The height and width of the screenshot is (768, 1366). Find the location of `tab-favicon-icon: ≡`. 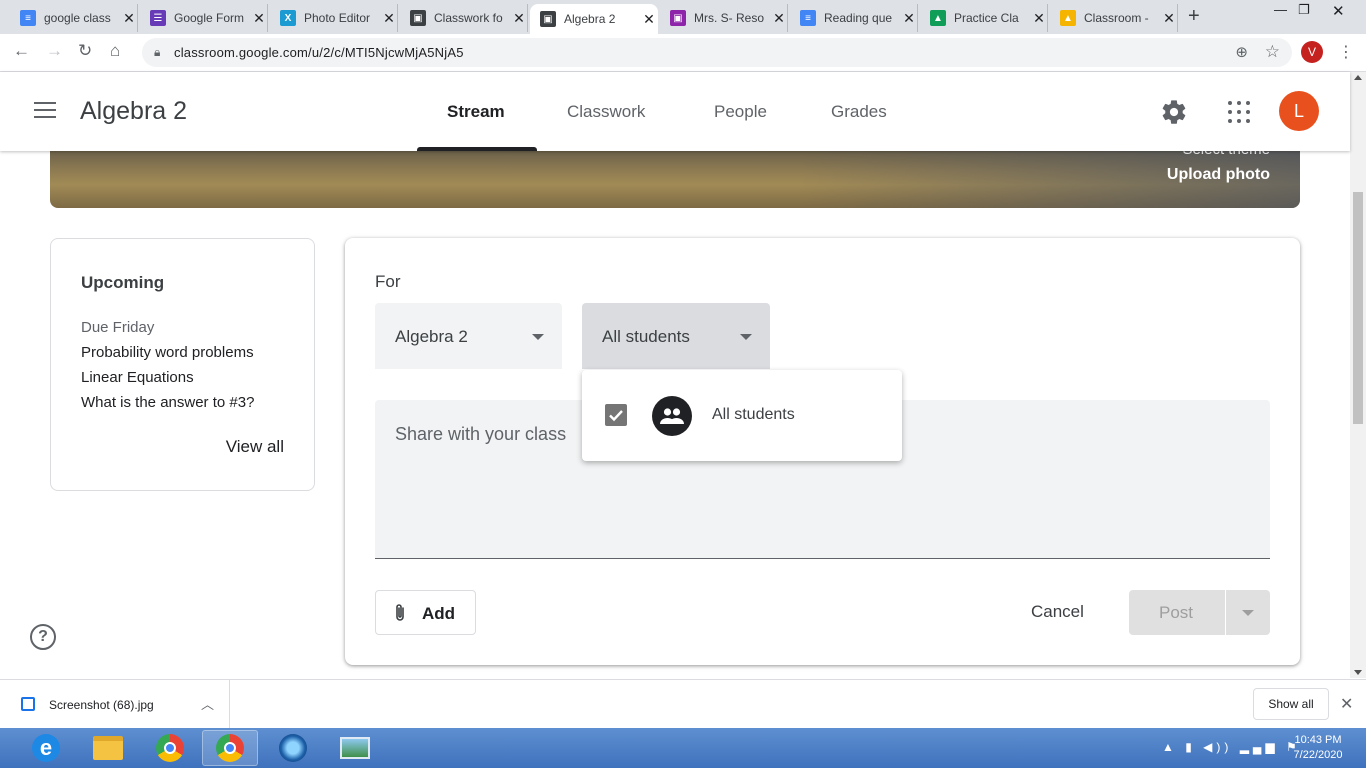

tab-favicon-icon: ≡ is located at coordinates (808, 18).